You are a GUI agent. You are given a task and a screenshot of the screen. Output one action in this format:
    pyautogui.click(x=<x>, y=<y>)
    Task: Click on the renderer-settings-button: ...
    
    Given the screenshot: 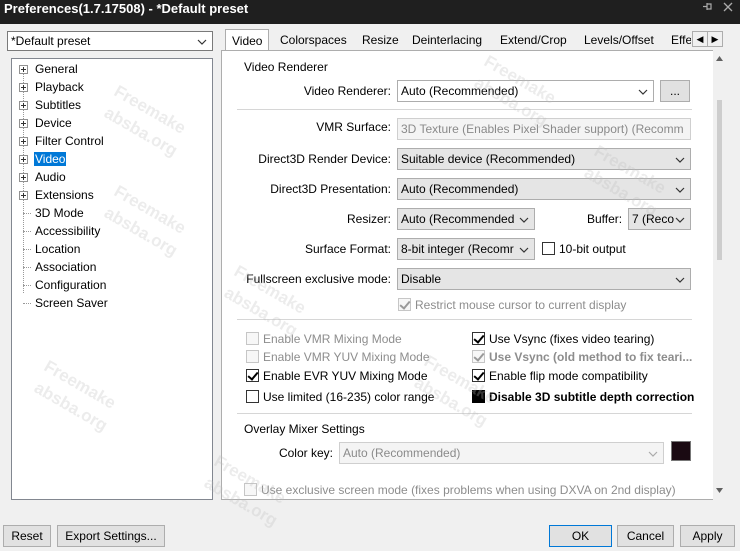 What is the action you would take?
    pyautogui.click(x=675, y=91)
    